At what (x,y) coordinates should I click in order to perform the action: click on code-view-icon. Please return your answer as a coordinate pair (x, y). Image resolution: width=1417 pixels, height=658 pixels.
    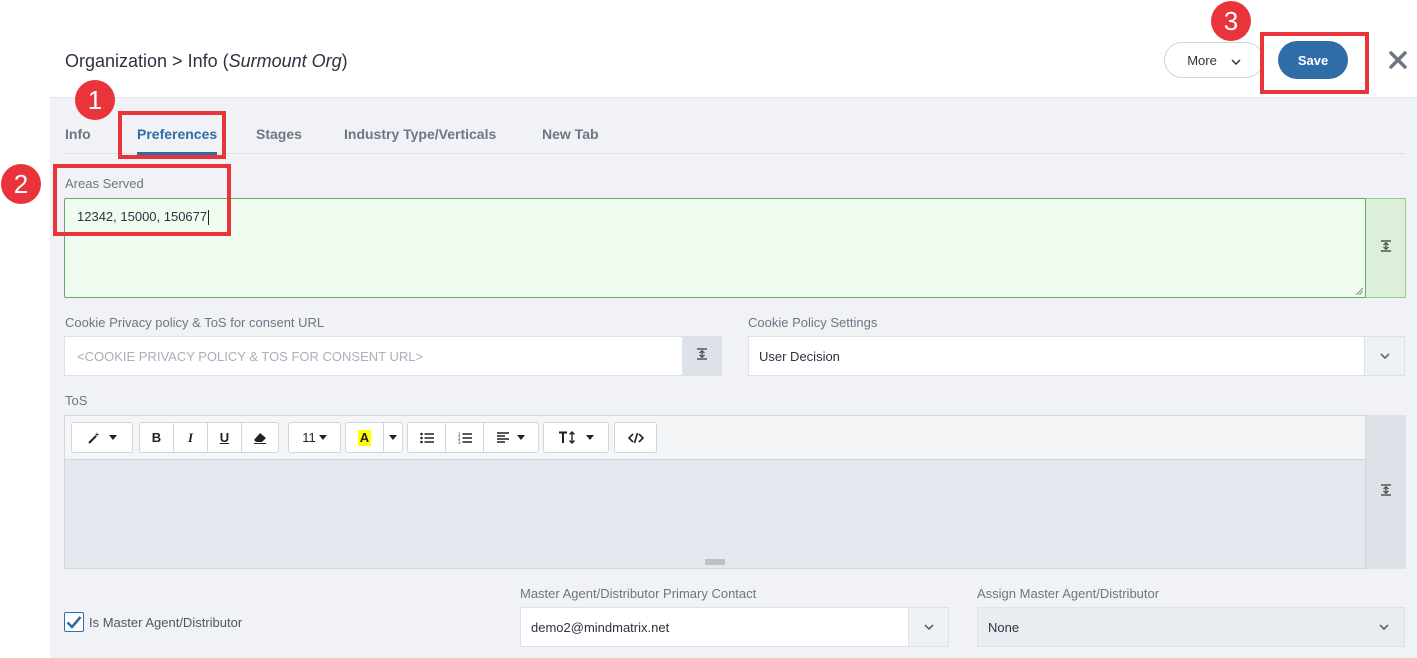
    Looking at the image, I should click on (635, 437).